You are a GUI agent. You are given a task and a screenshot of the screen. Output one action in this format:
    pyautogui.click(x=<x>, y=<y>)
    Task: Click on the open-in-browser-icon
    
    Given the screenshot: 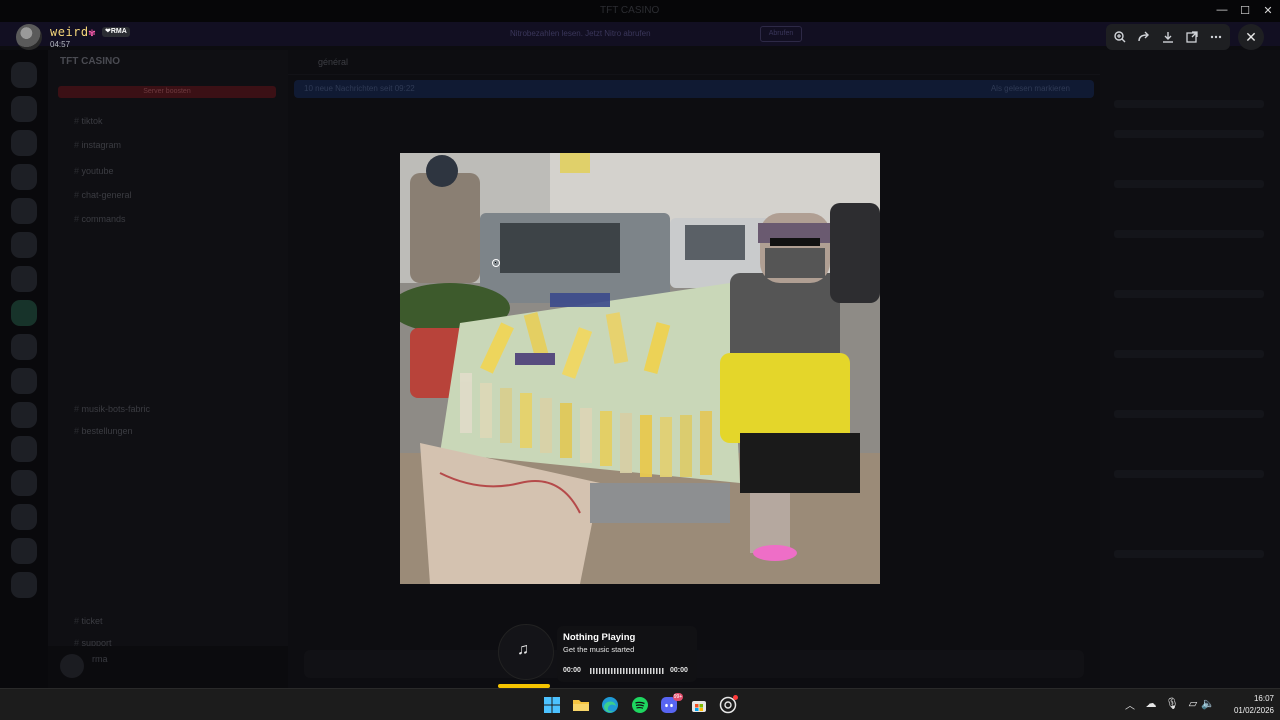 What is the action you would take?
    pyautogui.click(x=1192, y=37)
    